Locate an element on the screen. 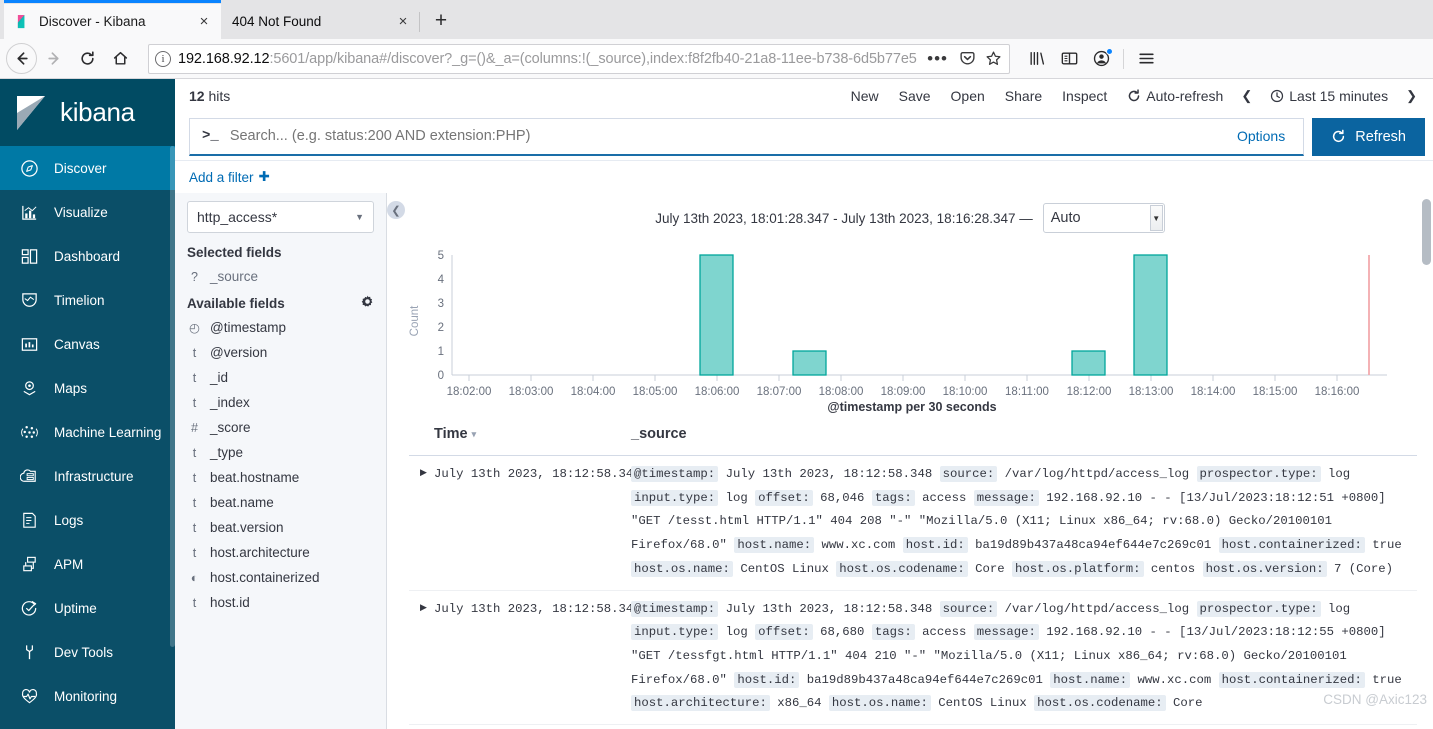  field-value: CentOS Linux is located at coordinates (982, 703).